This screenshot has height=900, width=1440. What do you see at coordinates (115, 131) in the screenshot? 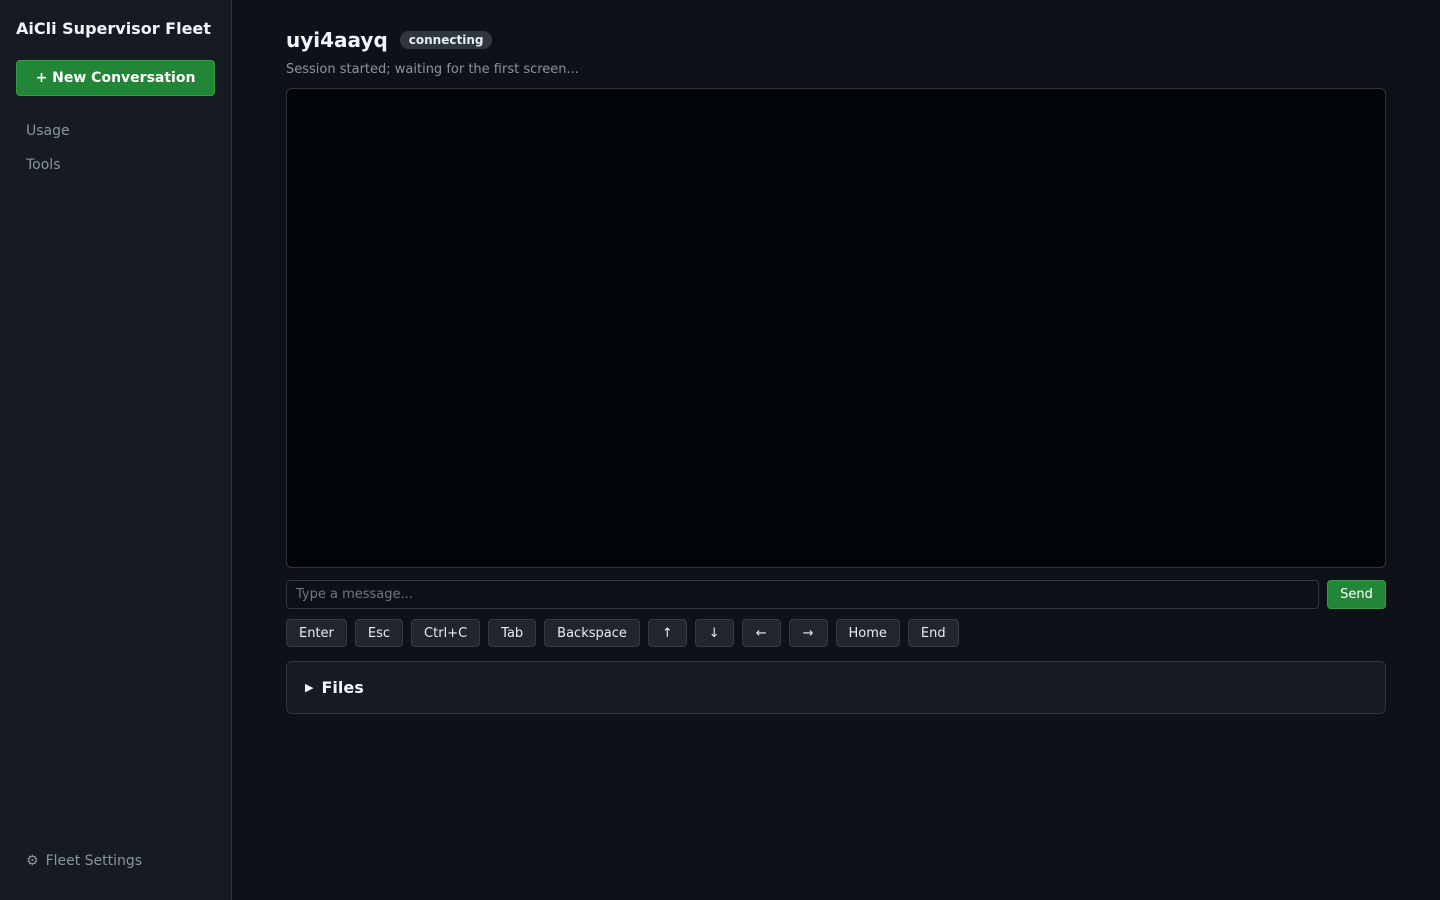
I see `sidebar-item-usage: Usage` at bounding box center [115, 131].